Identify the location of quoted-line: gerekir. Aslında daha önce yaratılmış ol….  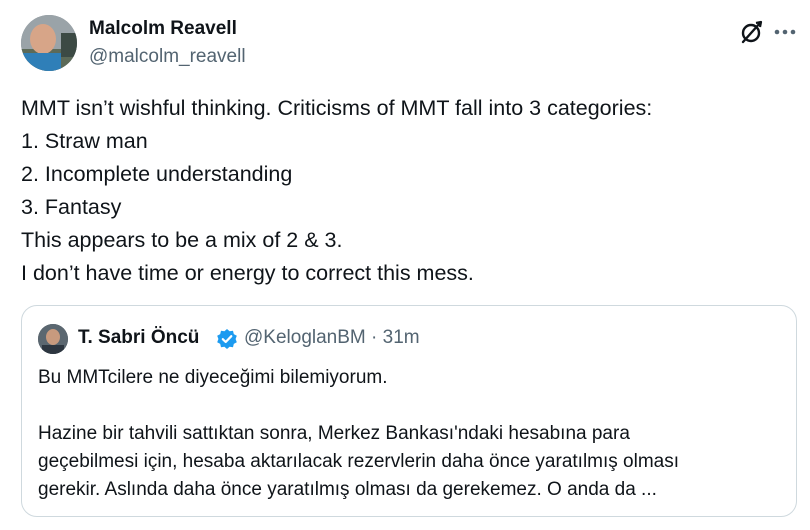
(347, 489).